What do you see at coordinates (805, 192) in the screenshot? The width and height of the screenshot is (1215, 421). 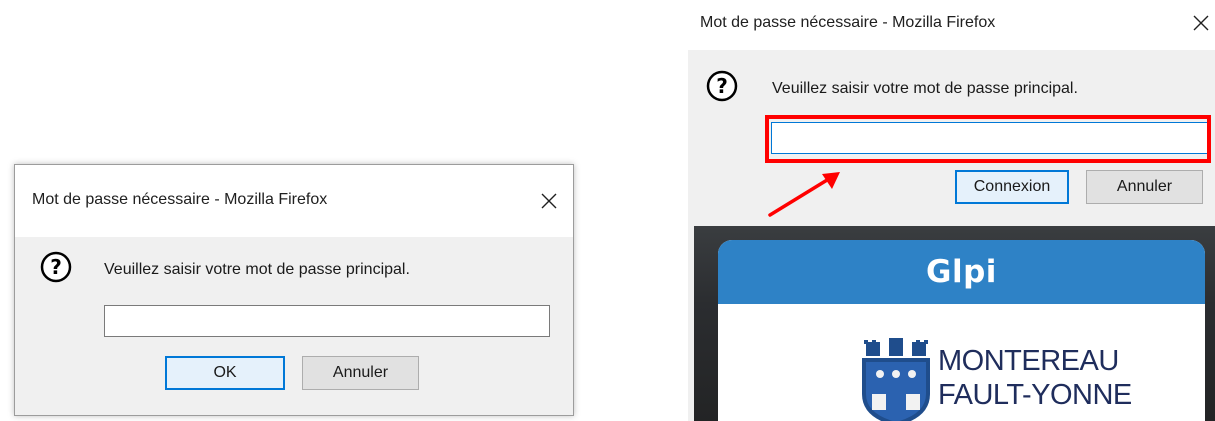 I see `annotation-arrow-icon` at bounding box center [805, 192].